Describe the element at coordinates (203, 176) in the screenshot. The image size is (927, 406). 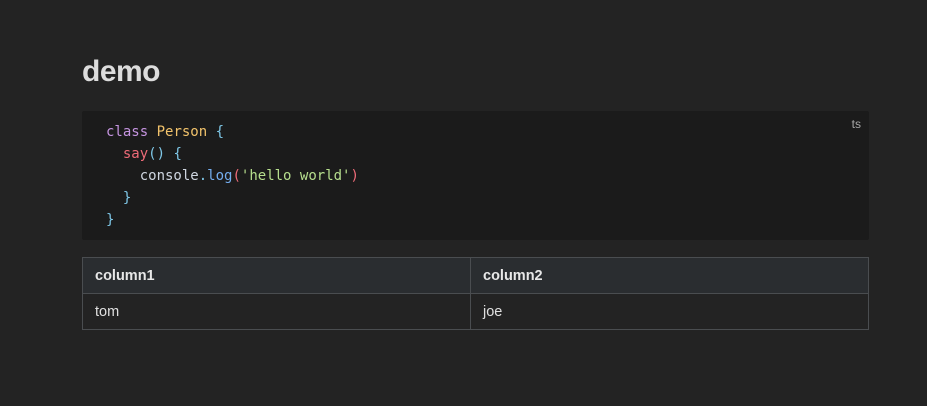
I see `code-token: .` at that location.